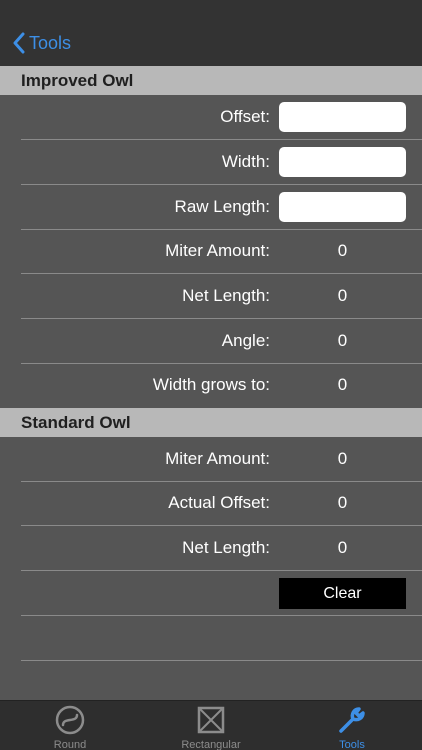  Describe the element at coordinates (219, 502) in the screenshot. I see `actual-offset-label: Actual Offset:` at that location.